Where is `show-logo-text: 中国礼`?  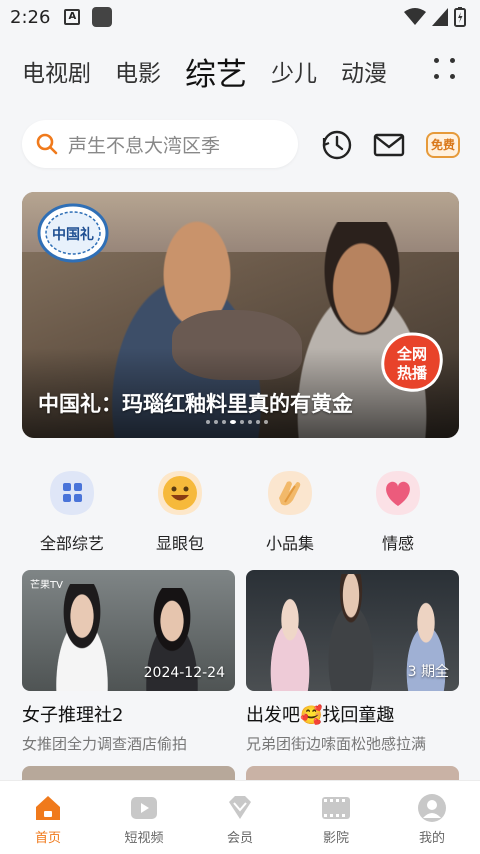
show-logo-text: 中国礼 is located at coordinates (73, 235).